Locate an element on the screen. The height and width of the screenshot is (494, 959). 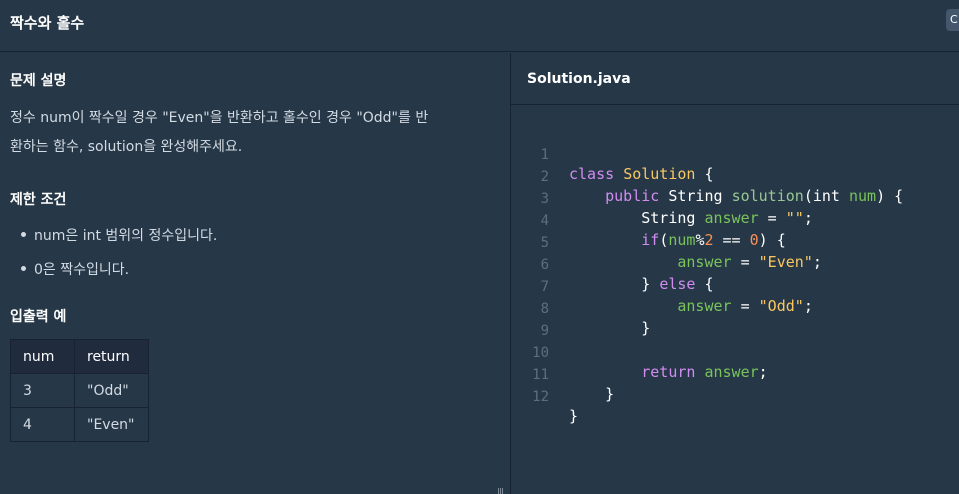
code-token: == is located at coordinates (731, 240).